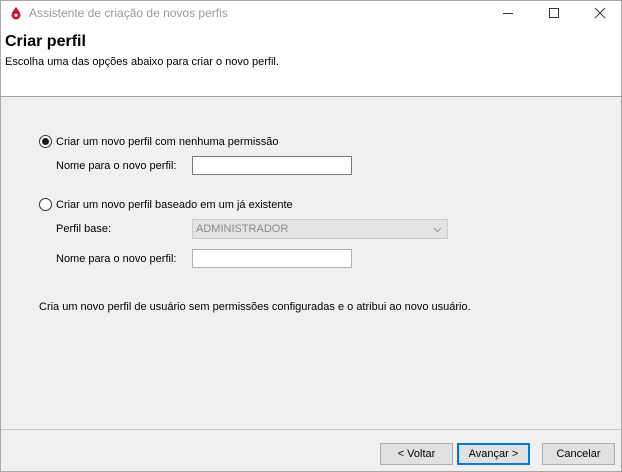 The width and height of the screenshot is (622, 472). I want to click on new-profile-name-label: Nome para o novo perfil:, so click(116, 166).